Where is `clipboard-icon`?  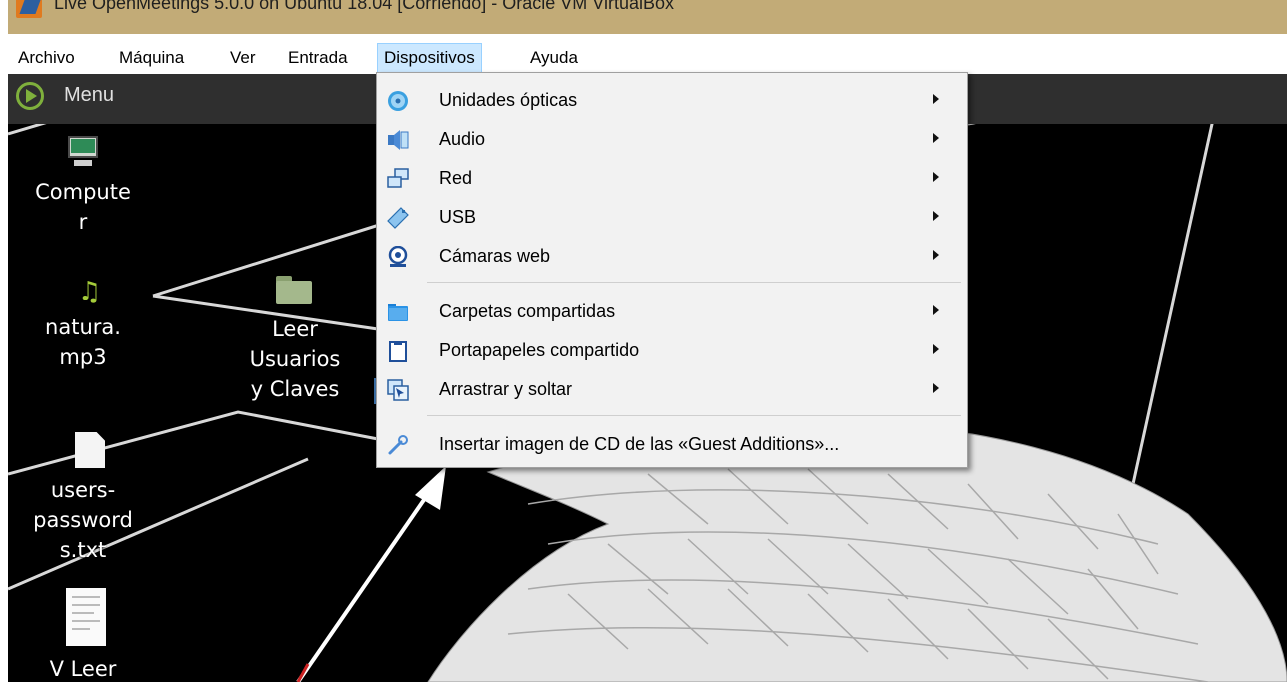
clipboard-icon is located at coordinates (398, 351).